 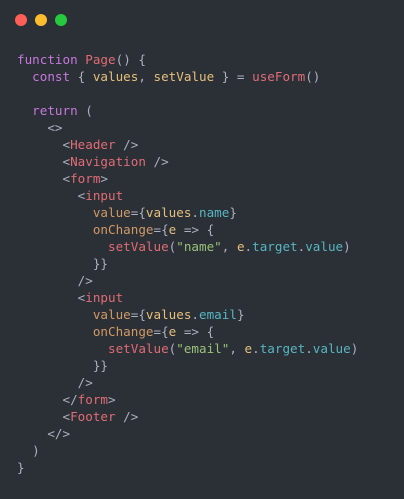 I want to click on code-token-punct: } =, so click(x=233, y=76).